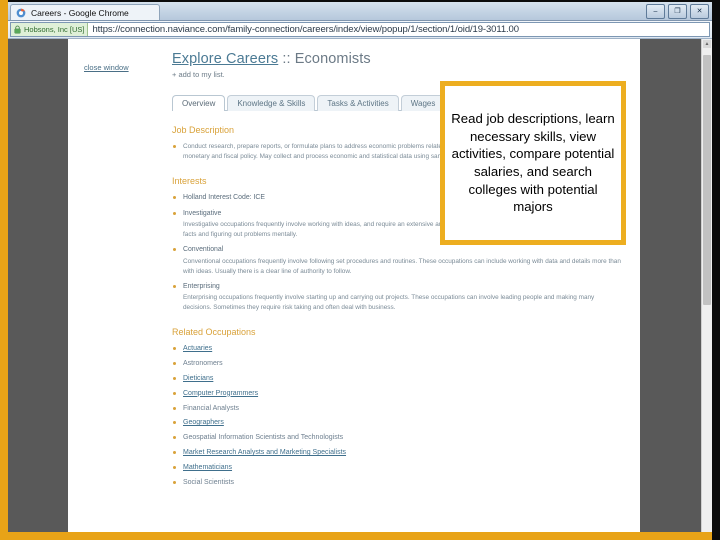 This screenshot has width=720, height=540. What do you see at coordinates (203, 250) in the screenshot?
I see `interest-title: Conventional` at bounding box center [203, 250].